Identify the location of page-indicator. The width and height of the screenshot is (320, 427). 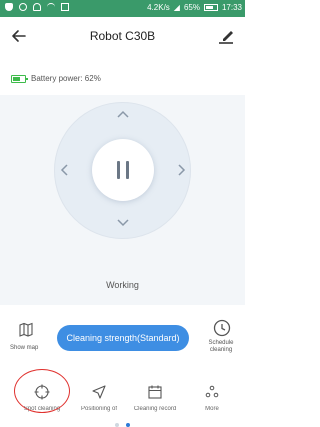
(122, 420).